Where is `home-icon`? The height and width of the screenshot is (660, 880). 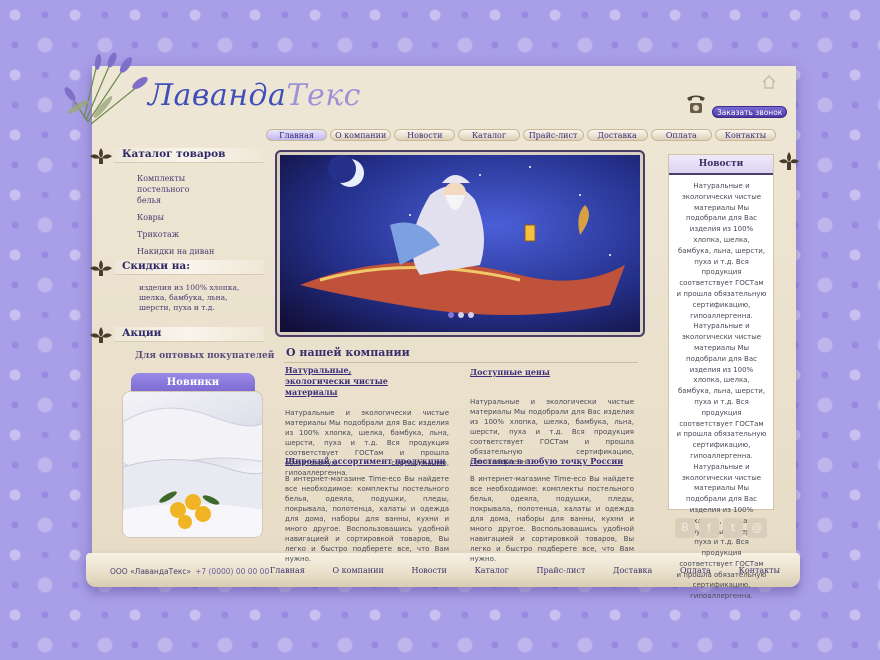
home-icon is located at coordinates (769, 82).